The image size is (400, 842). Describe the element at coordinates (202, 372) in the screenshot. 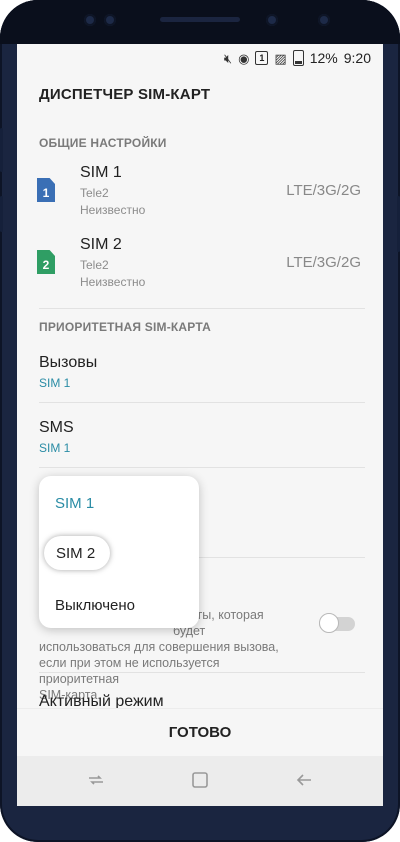

I see `priority-calls: Вызовы SIM 1` at that location.